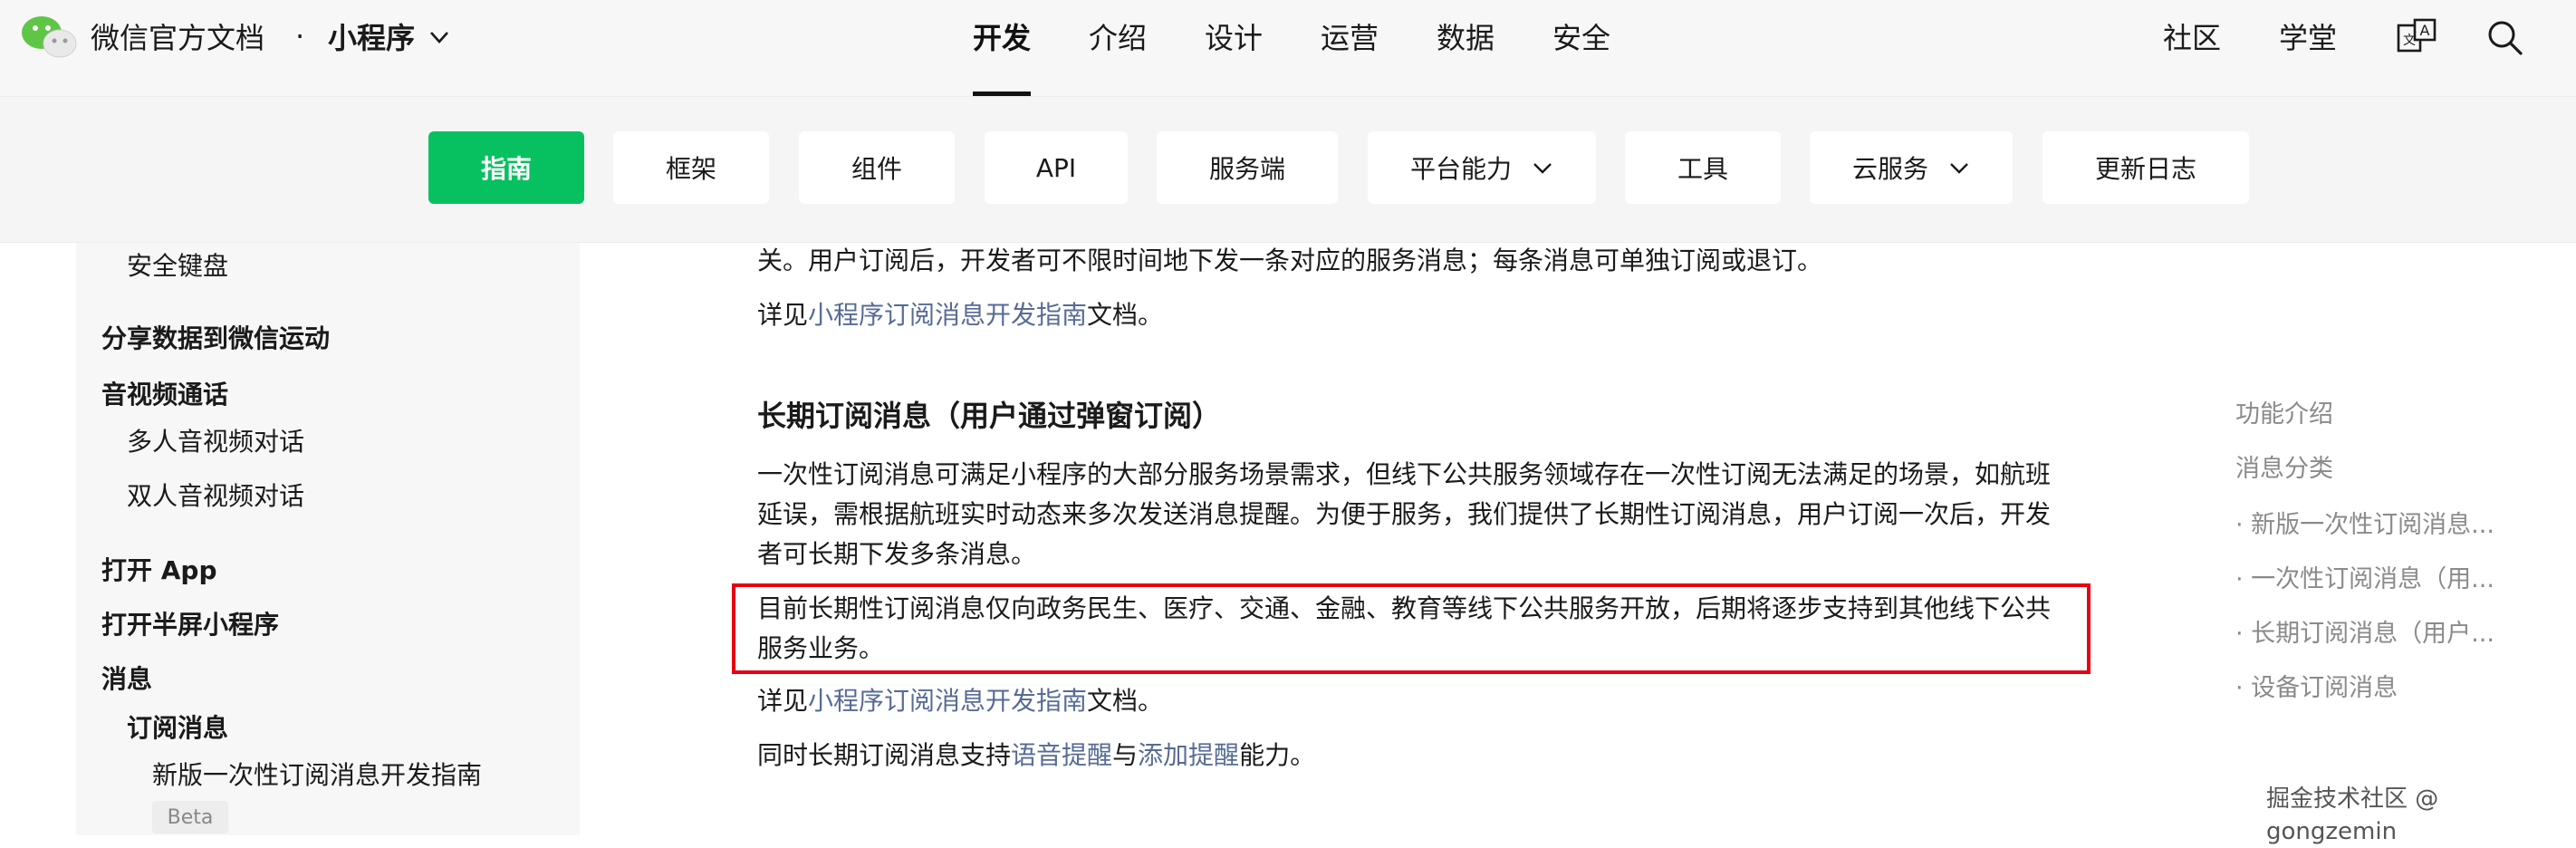  What do you see at coordinates (897, 554) in the screenshot?
I see `paragraph-line: 者可长期下发多条消息。` at bounding box center [897, 554].